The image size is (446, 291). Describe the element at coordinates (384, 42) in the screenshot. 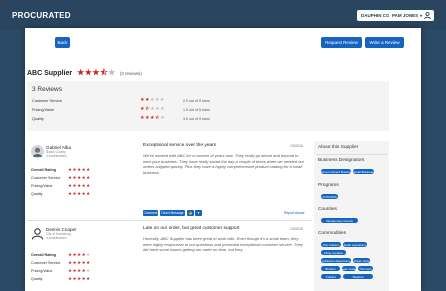

I see `write-review-button: Write a Review` at that location.